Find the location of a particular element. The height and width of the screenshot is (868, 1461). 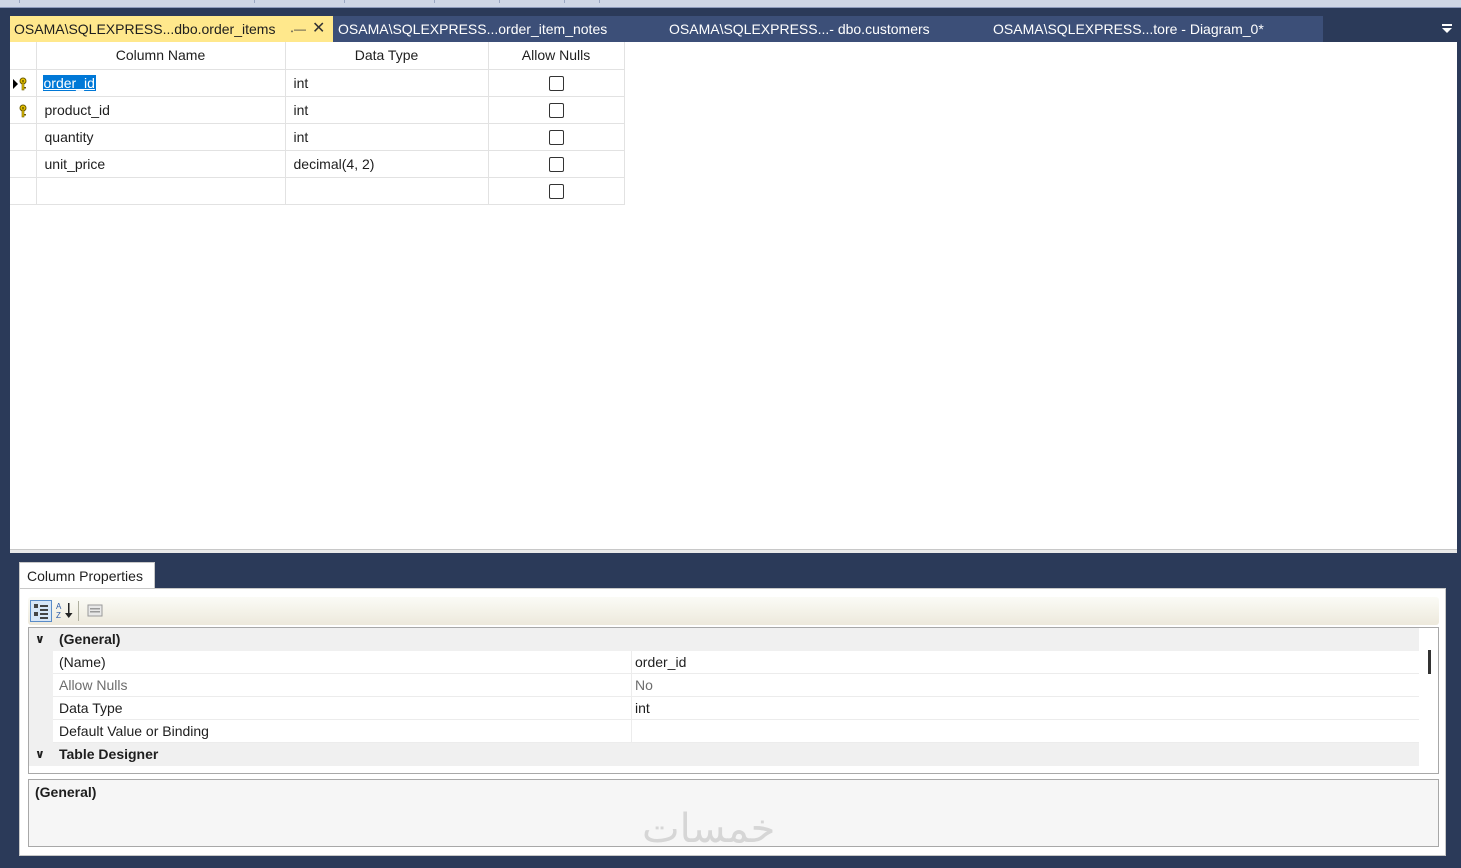

tab-order-items: OSAMA\SQLEXPRESS...dbo.order_items ˔― ✕ is located at coordinates (171, 29).